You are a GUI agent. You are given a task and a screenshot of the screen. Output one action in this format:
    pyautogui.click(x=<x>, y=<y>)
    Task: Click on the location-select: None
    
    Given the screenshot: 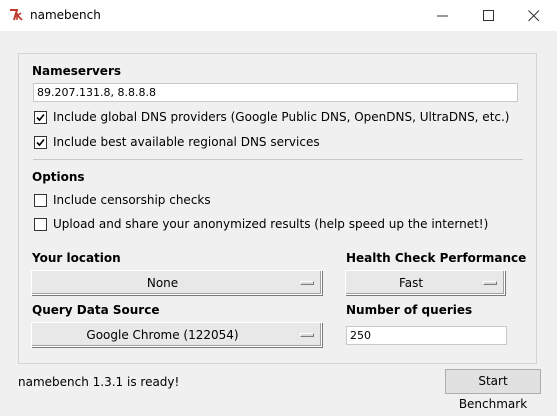 What is the action you would take?
    pyautogui.click(x=176, y=282)
    